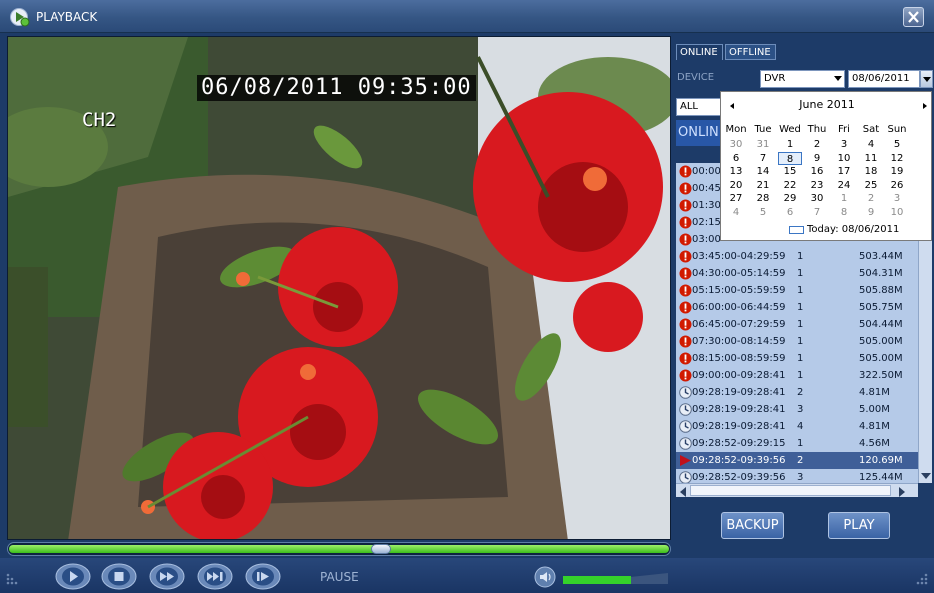  Describe the element at coordinates (736, 185) in the screenshot. I see `calendar-day: 20` at that location.